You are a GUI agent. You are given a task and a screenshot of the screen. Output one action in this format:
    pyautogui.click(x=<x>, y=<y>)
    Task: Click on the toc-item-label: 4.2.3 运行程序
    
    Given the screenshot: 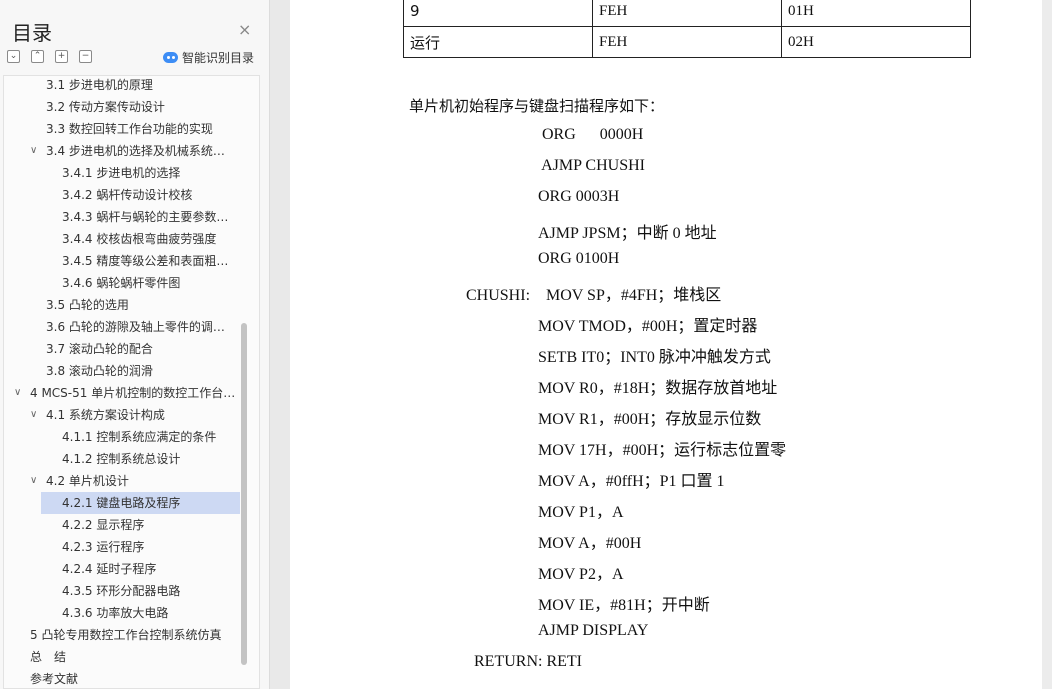 What is the action you would take?
    pyautogui.click(x=103, y=547)
    